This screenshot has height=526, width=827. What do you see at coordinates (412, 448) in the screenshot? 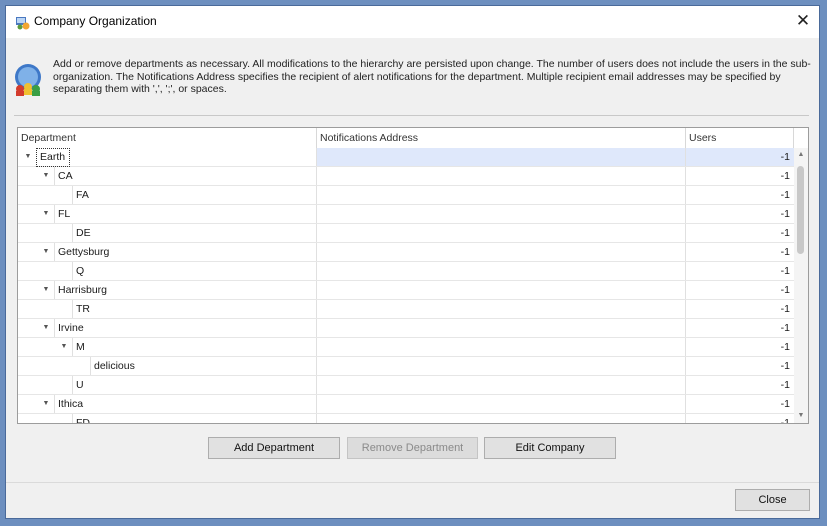
I see `remove-department-button: Remove Department` at bounding box center [412, 448].